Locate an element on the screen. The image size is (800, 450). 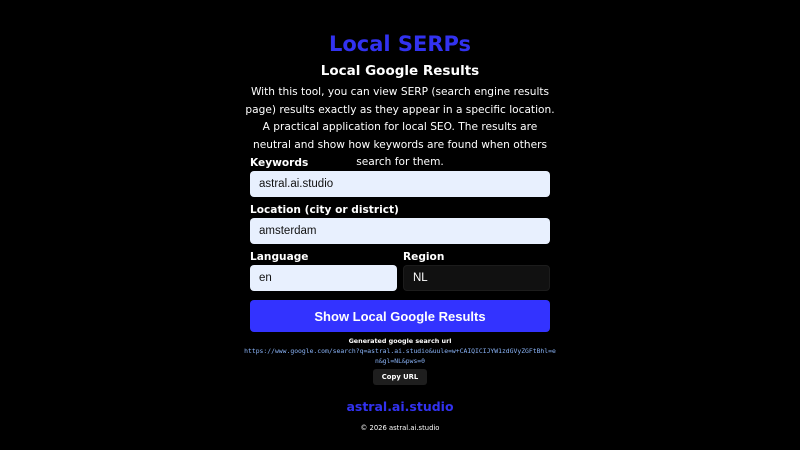
keywords-label: Keywords is located at coordinates (279, 163).